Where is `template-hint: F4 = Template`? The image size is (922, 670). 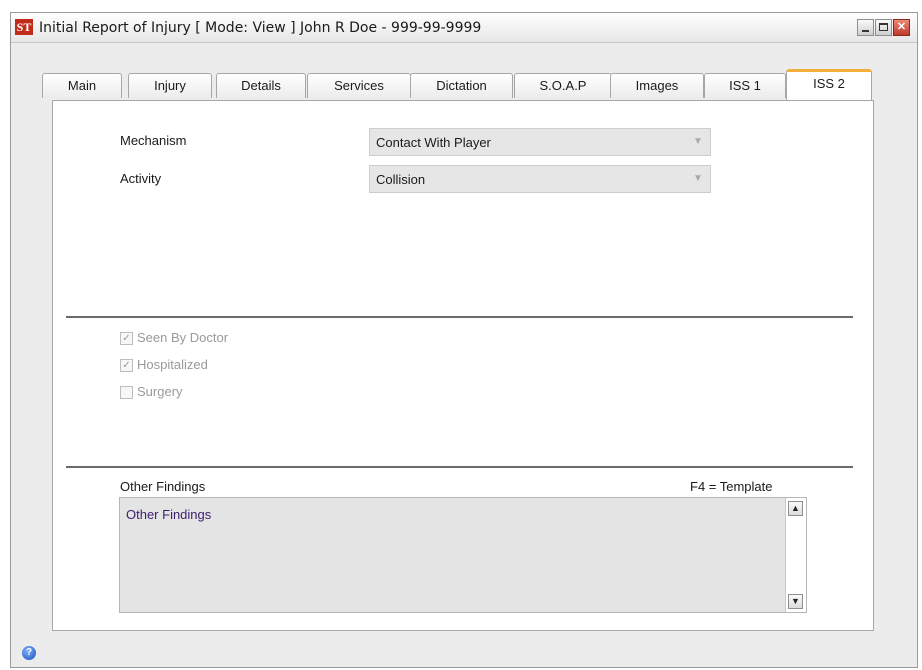
template-hint: F4 = Template is located at coordinates (731, 486).